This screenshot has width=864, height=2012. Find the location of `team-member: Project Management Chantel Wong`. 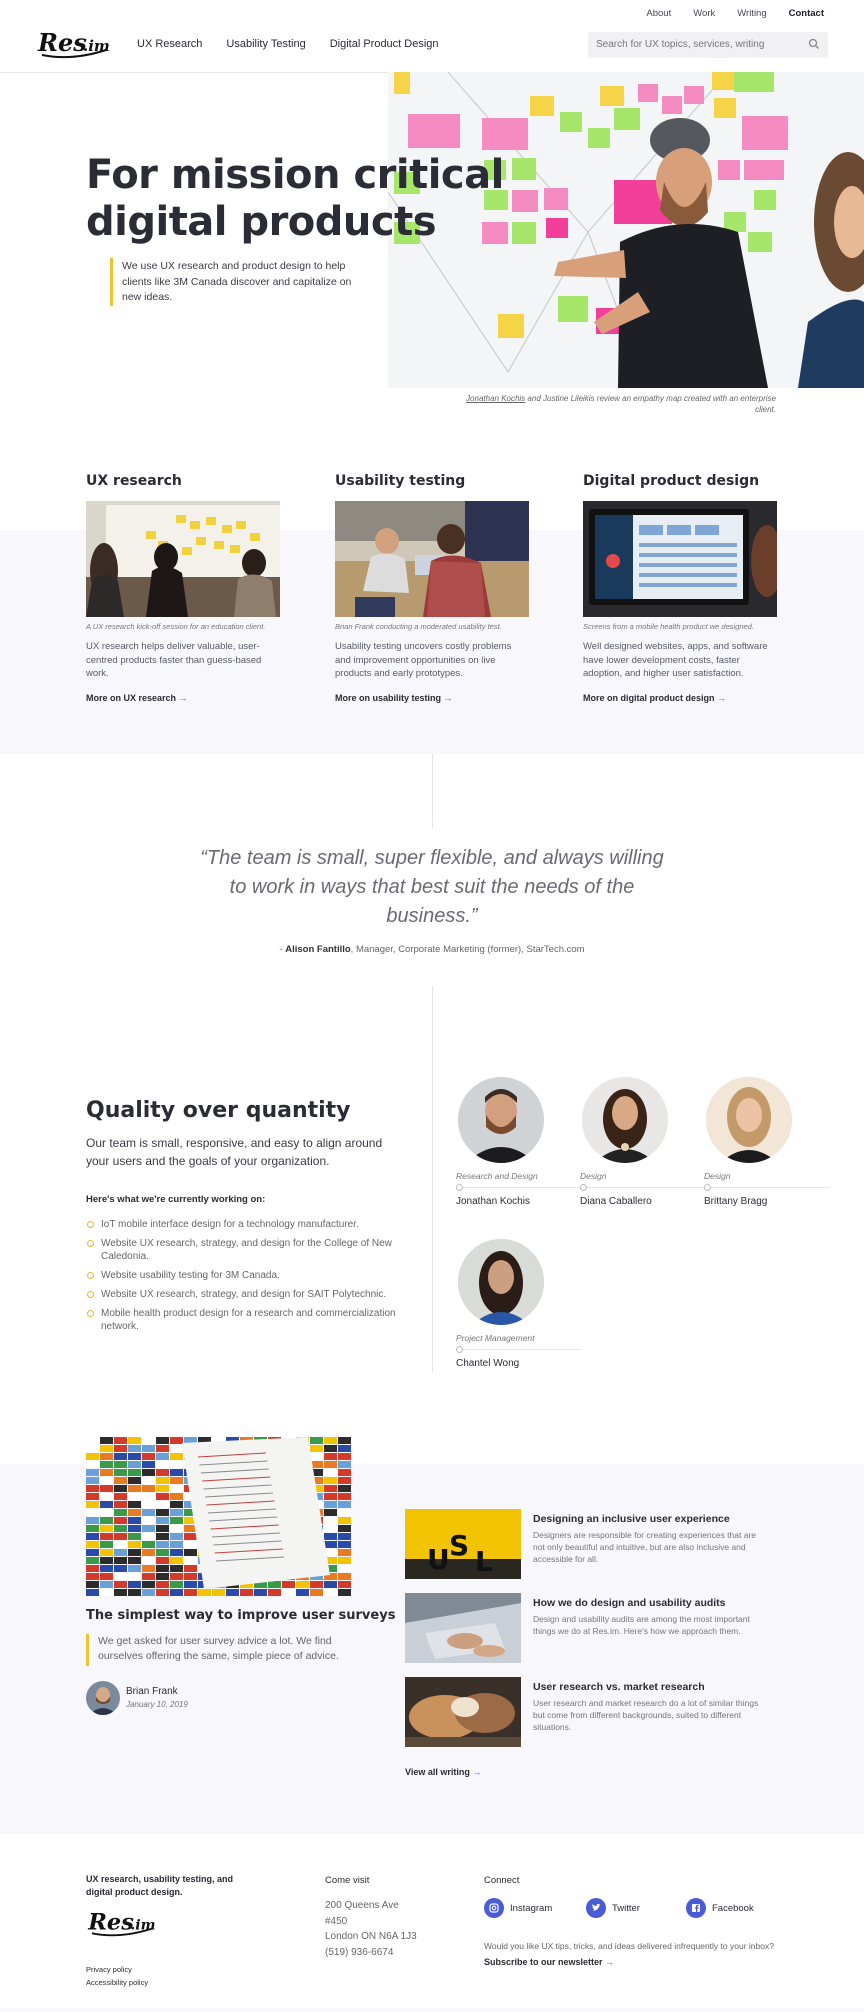

team-member: Project Management Chantel Wong is located at coordinates (519, 1304).